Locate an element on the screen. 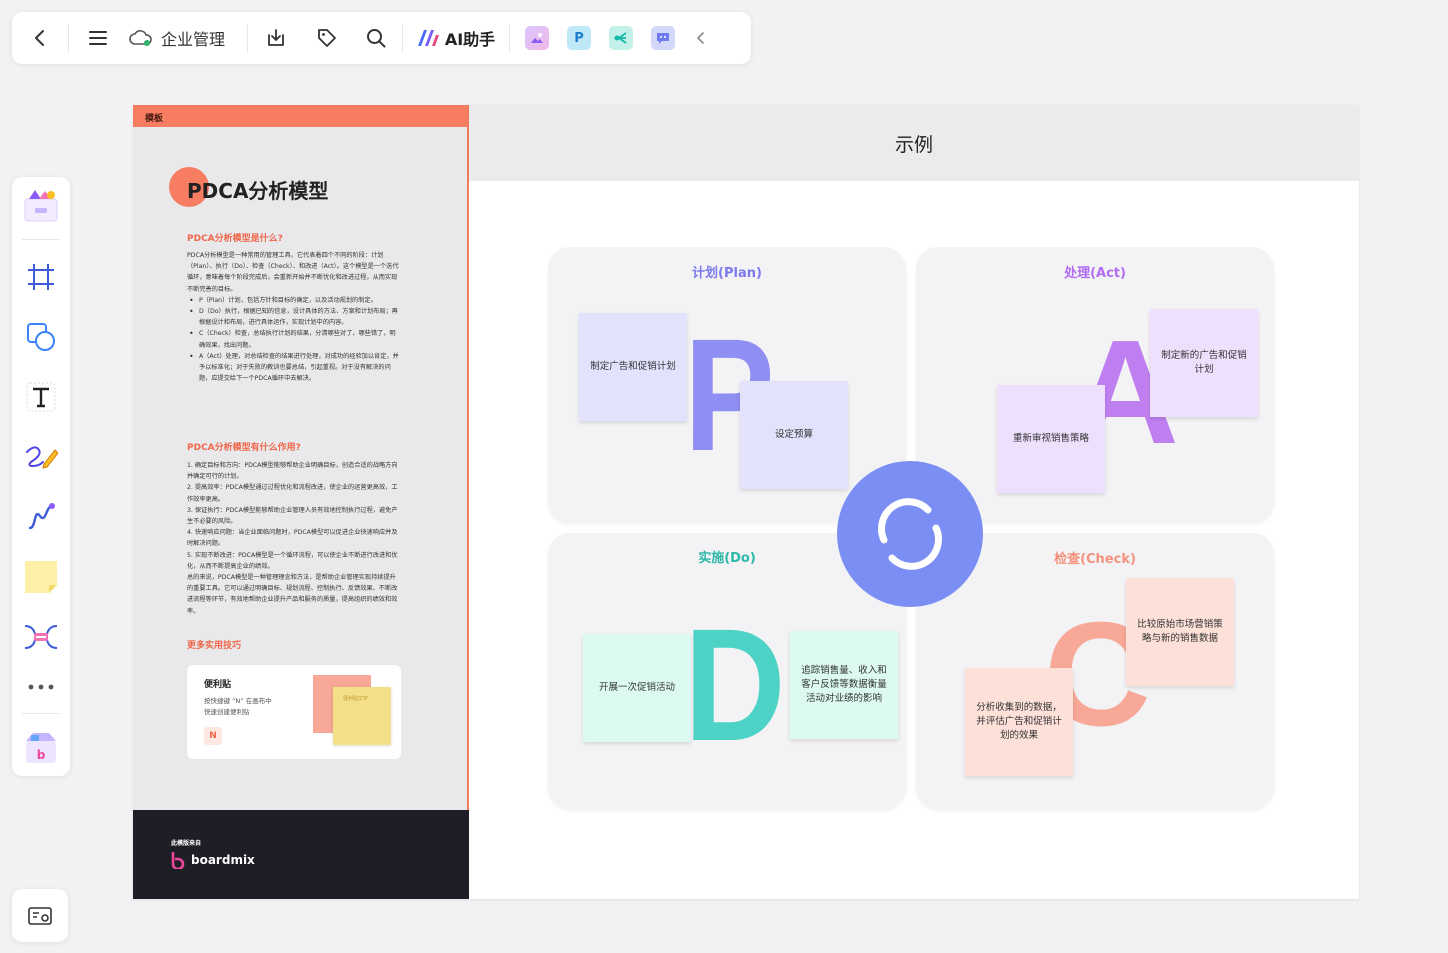  list-item: P（Plan）计划，包括方针和目标的确定，以及活动规划的制定。 is located at coordinates (294, 300).